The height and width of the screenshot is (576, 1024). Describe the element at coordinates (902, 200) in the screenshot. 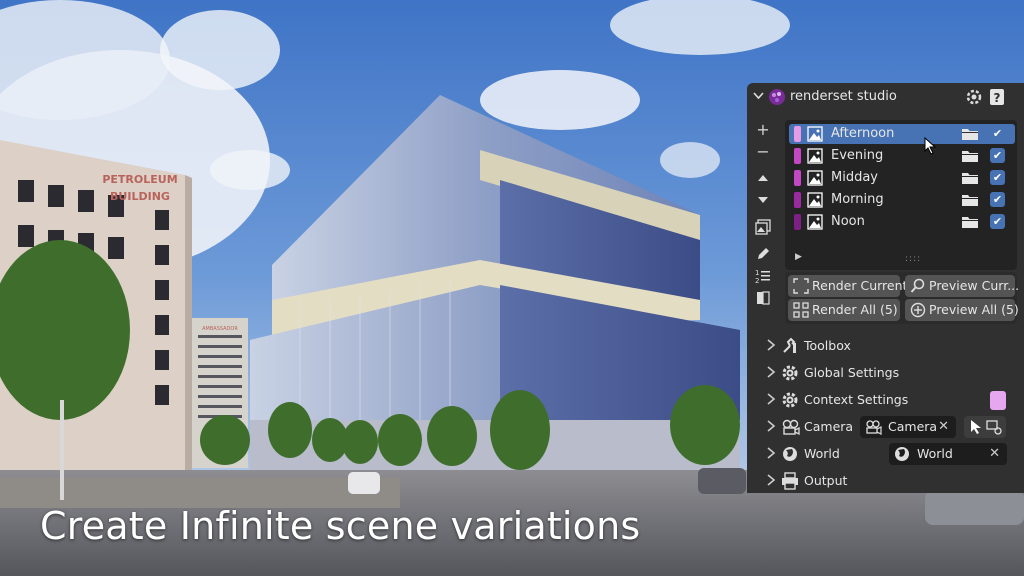

I see `list-item: Morning ✔` at that location.